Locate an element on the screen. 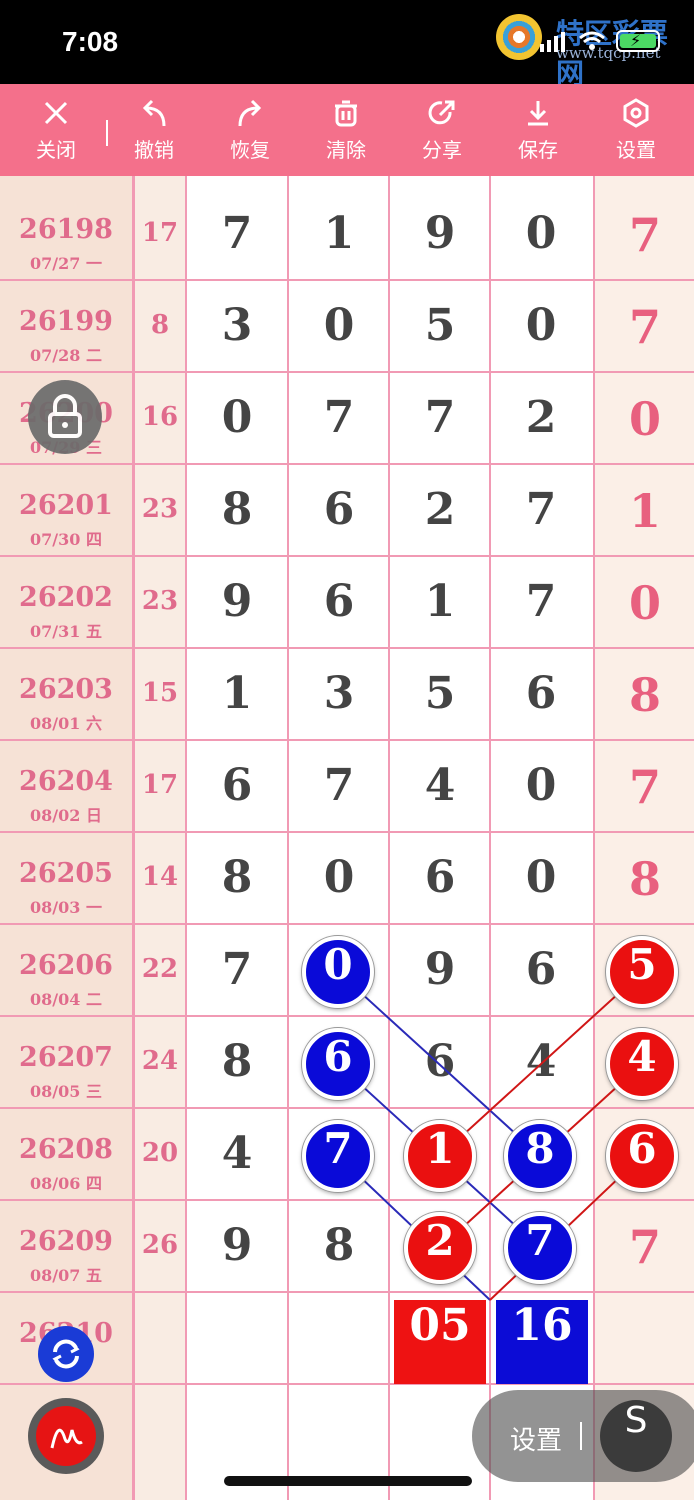 The image size is (694, 1500). blue-ball: 0 is located at coordinates (338, 972).